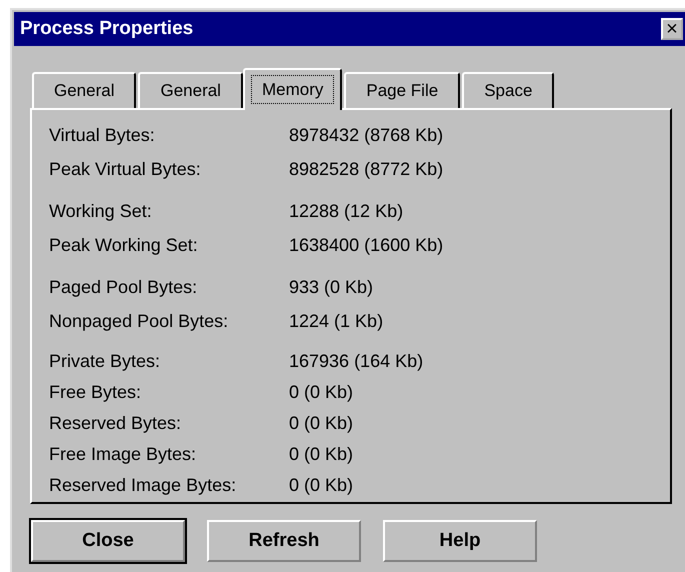 This screenshot has height=572, width=685. What do you see at coordinates (460, 541) in the screenshot?
I see `dialog-button: Help` at bounding box center [460, 541].